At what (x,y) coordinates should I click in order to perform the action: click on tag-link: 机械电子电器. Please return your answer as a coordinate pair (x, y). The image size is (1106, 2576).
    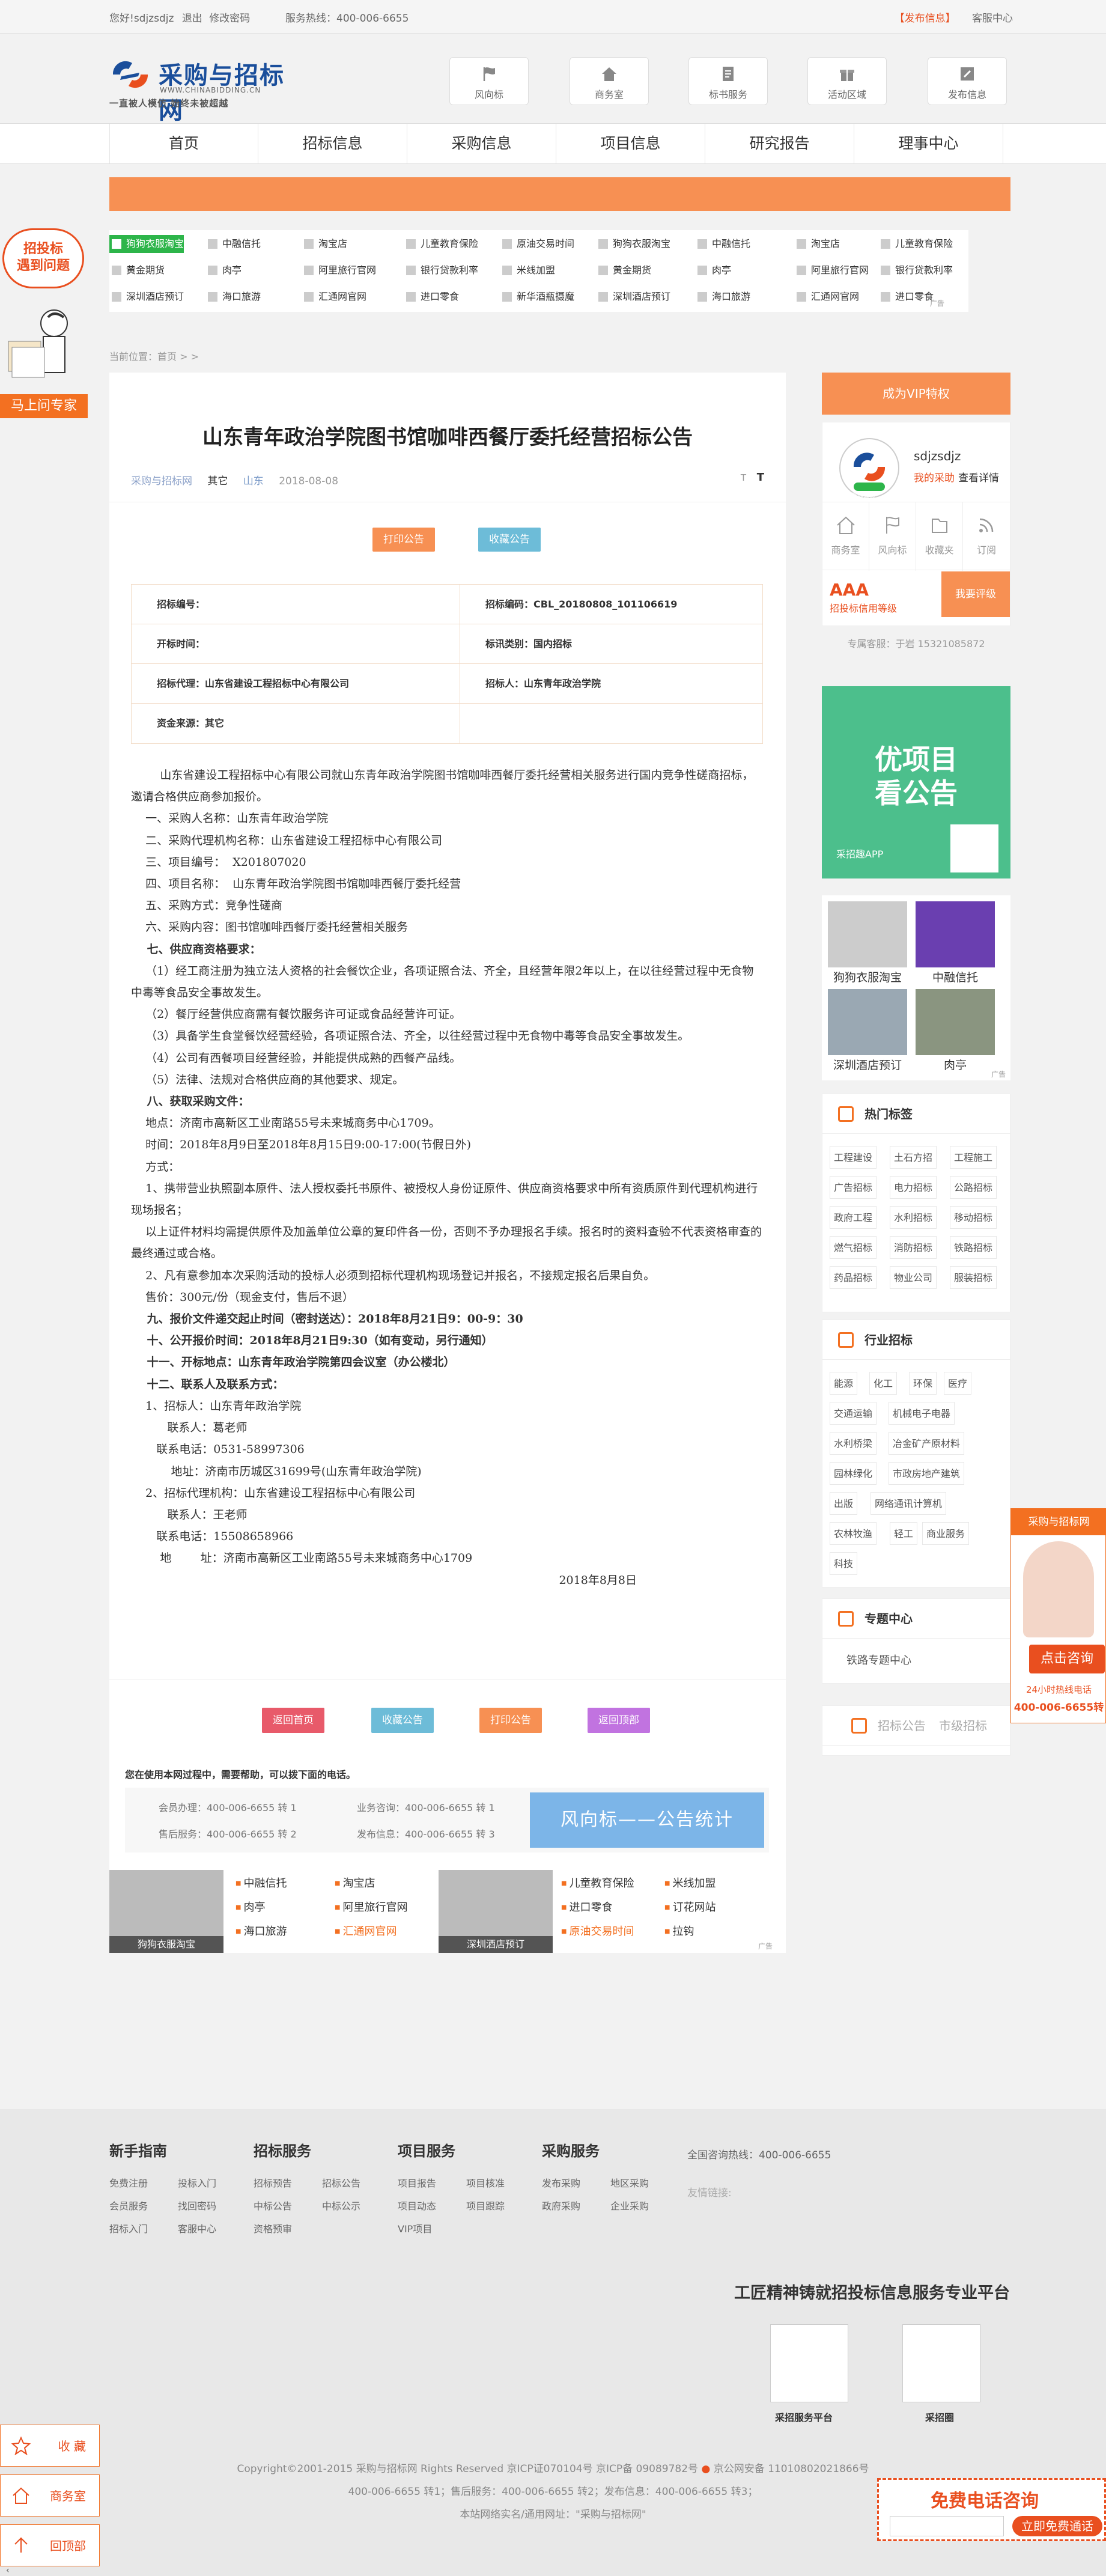
    Looking at the image, I should click on (922, 1413).